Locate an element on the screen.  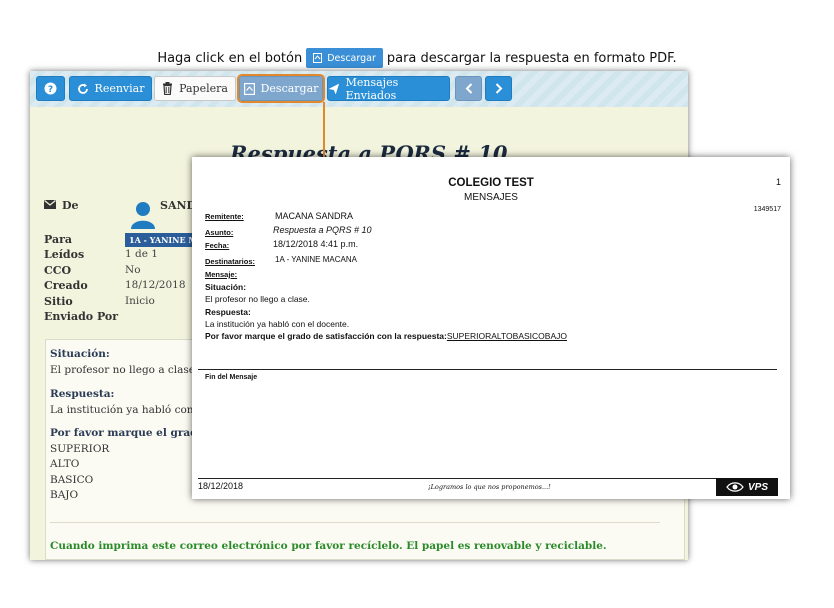
field-label-cco: CCO is located at coordinates (58, 270).